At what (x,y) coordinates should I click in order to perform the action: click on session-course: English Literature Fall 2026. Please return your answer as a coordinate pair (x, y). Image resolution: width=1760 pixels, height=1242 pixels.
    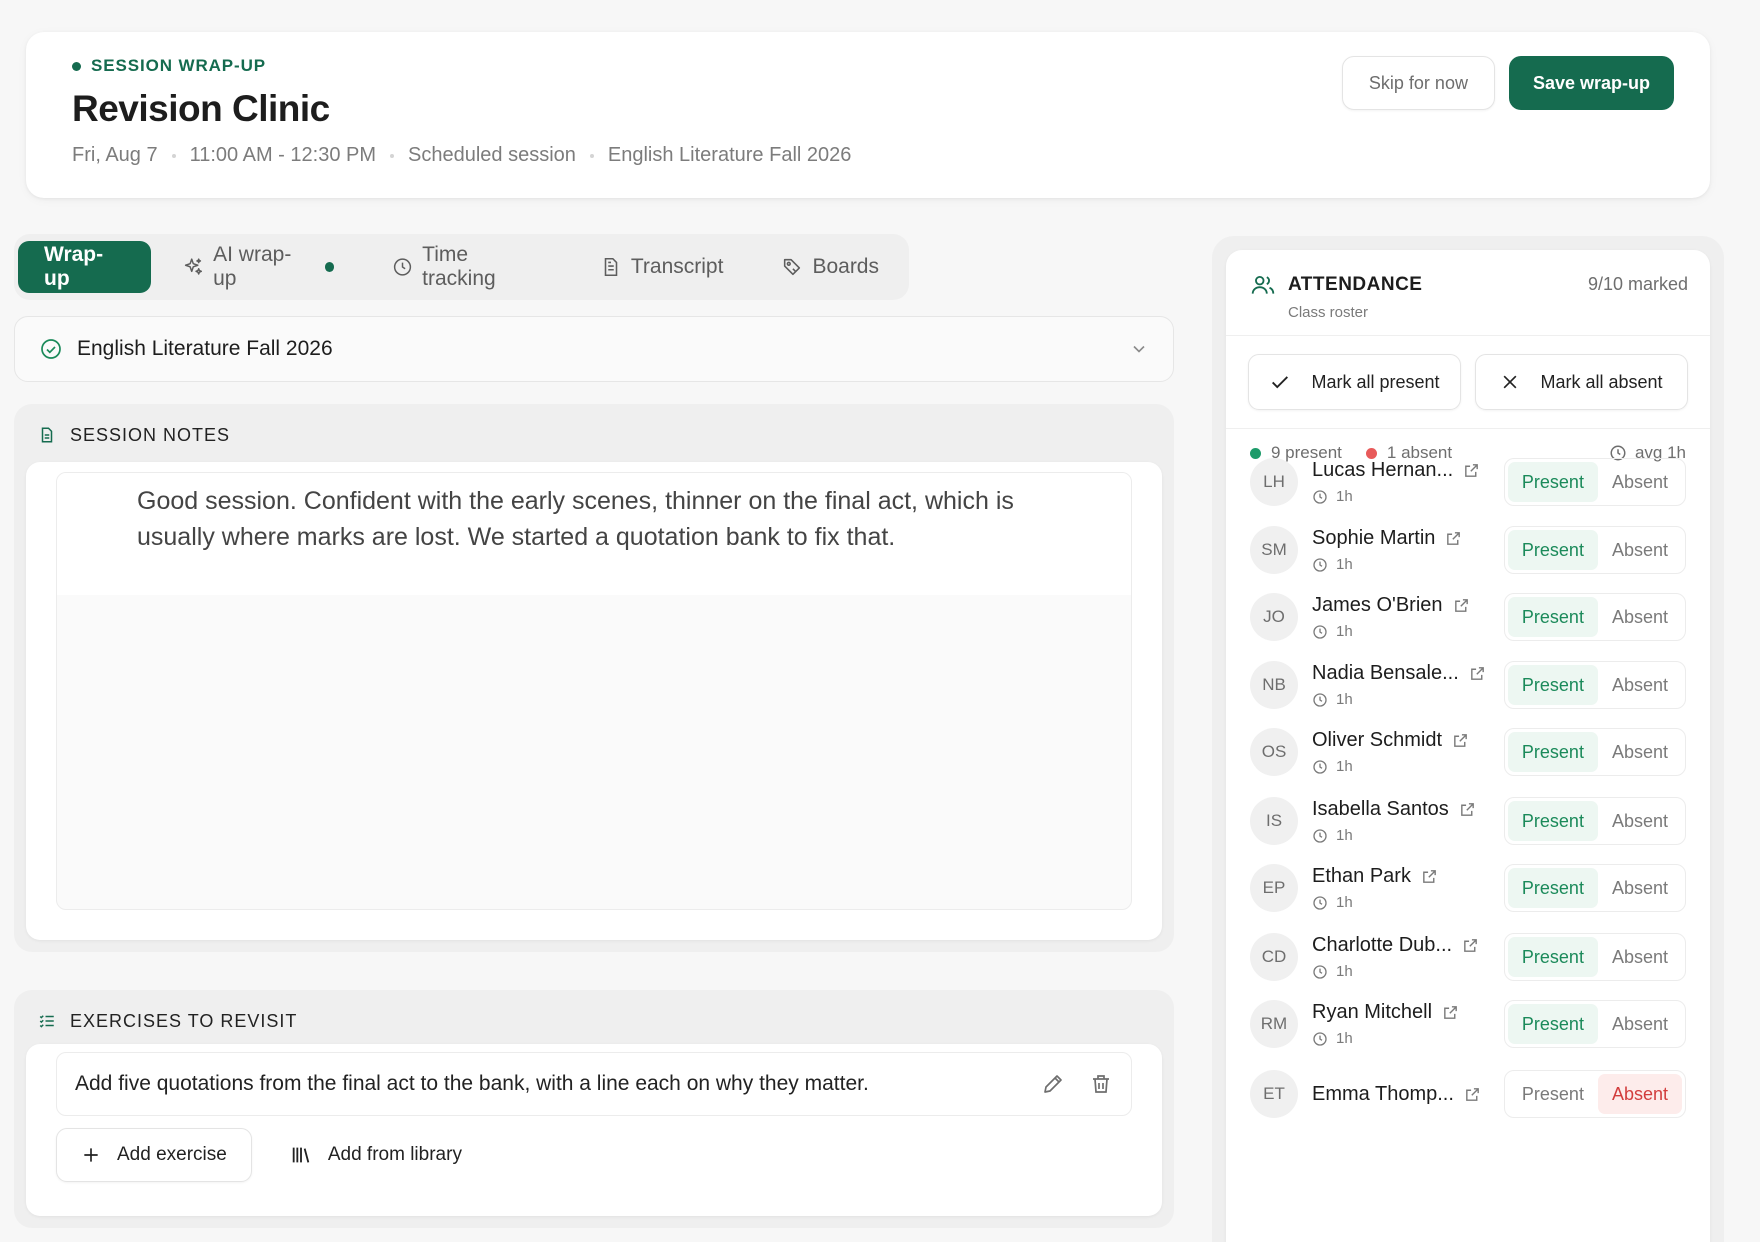
    Looking at the image, I should click on (729, 155).